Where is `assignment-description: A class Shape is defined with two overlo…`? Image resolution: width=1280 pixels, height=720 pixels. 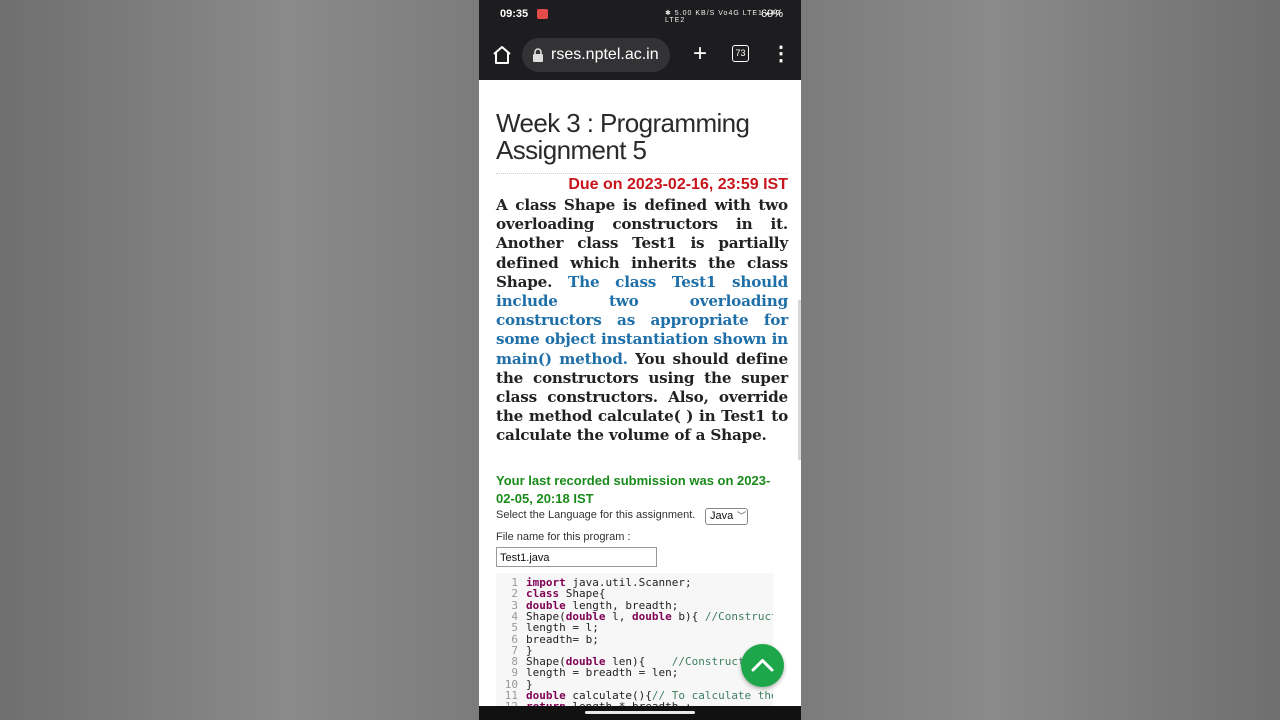
assignment-description: A class Shape is defined with two overlo… is located at coordinates (642, 321).